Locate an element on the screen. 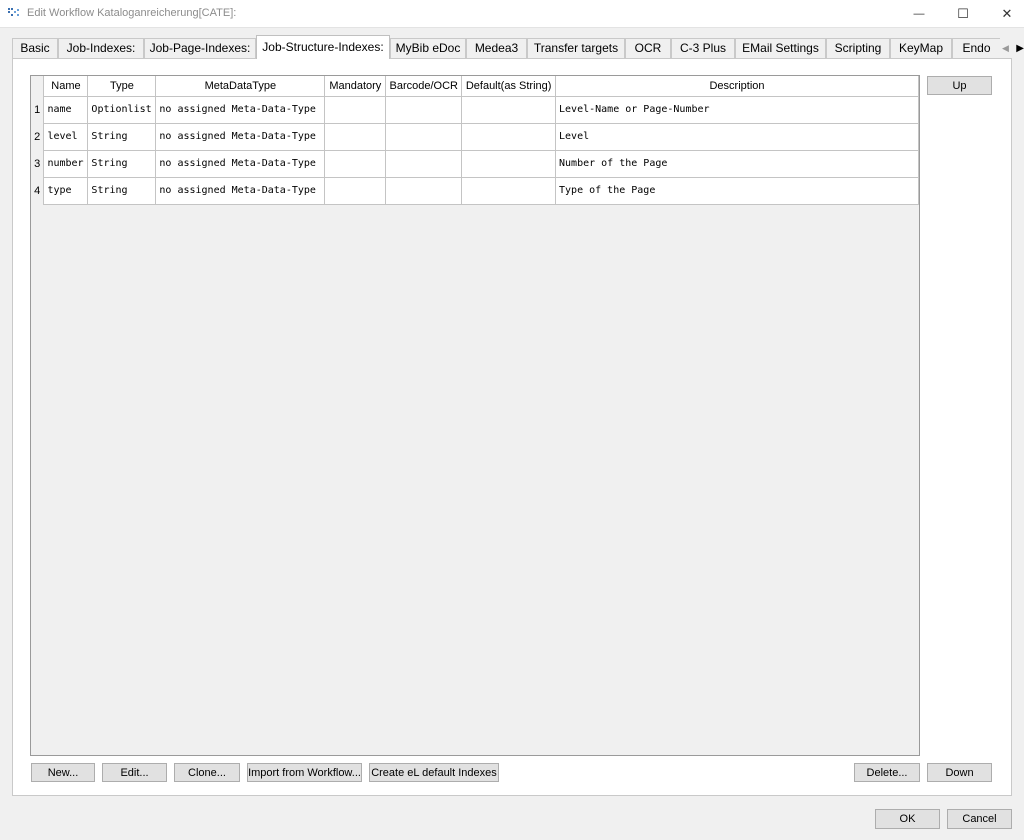  column-header-barcode-ocr: Barcode/OCR is located at coordinates (424, 86).